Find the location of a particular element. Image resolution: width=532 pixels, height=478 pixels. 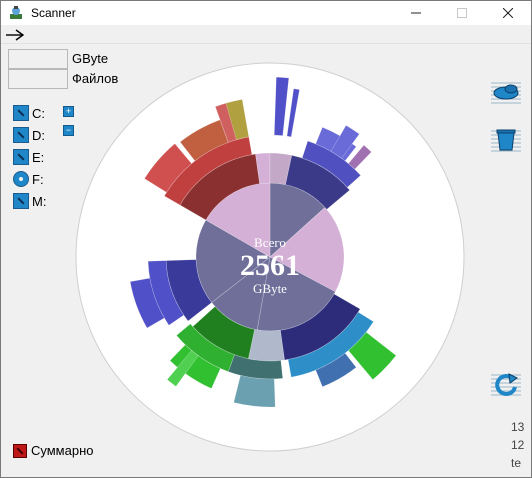

trash-icon is located at coordinates (506, 140).